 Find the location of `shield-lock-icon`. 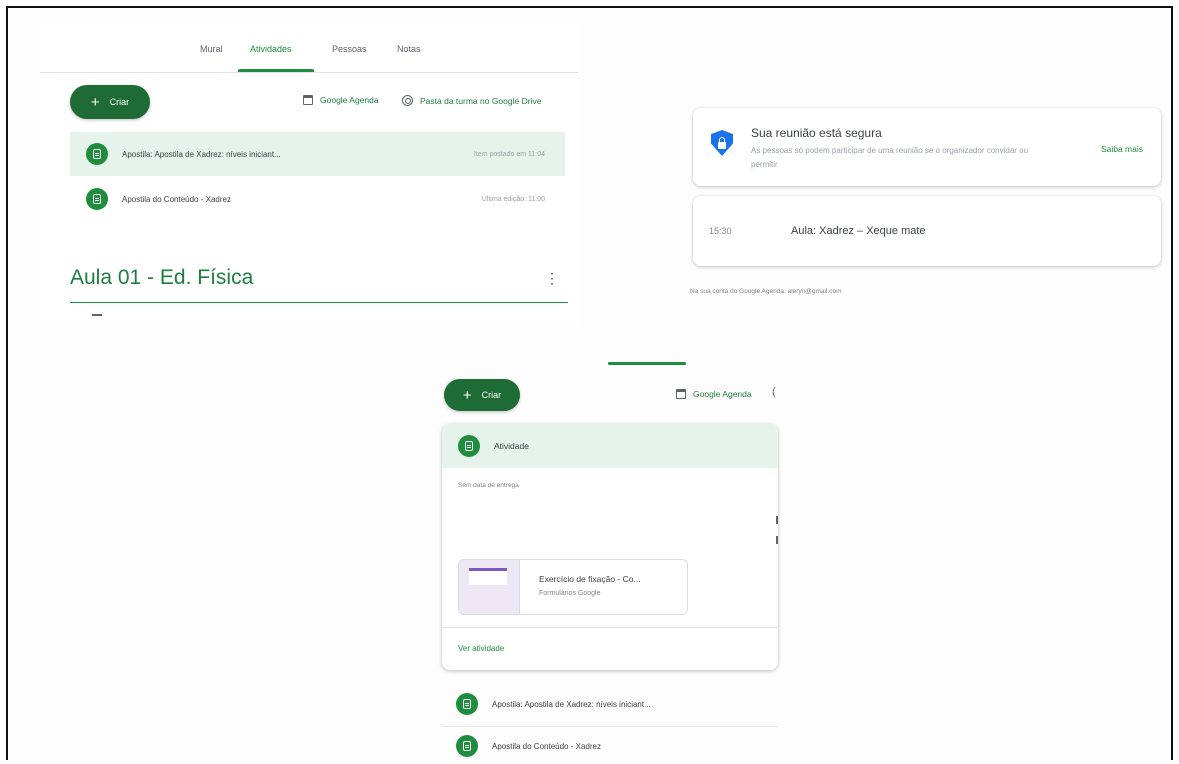

shield-lock-icon is located at coordinates (722, 143).